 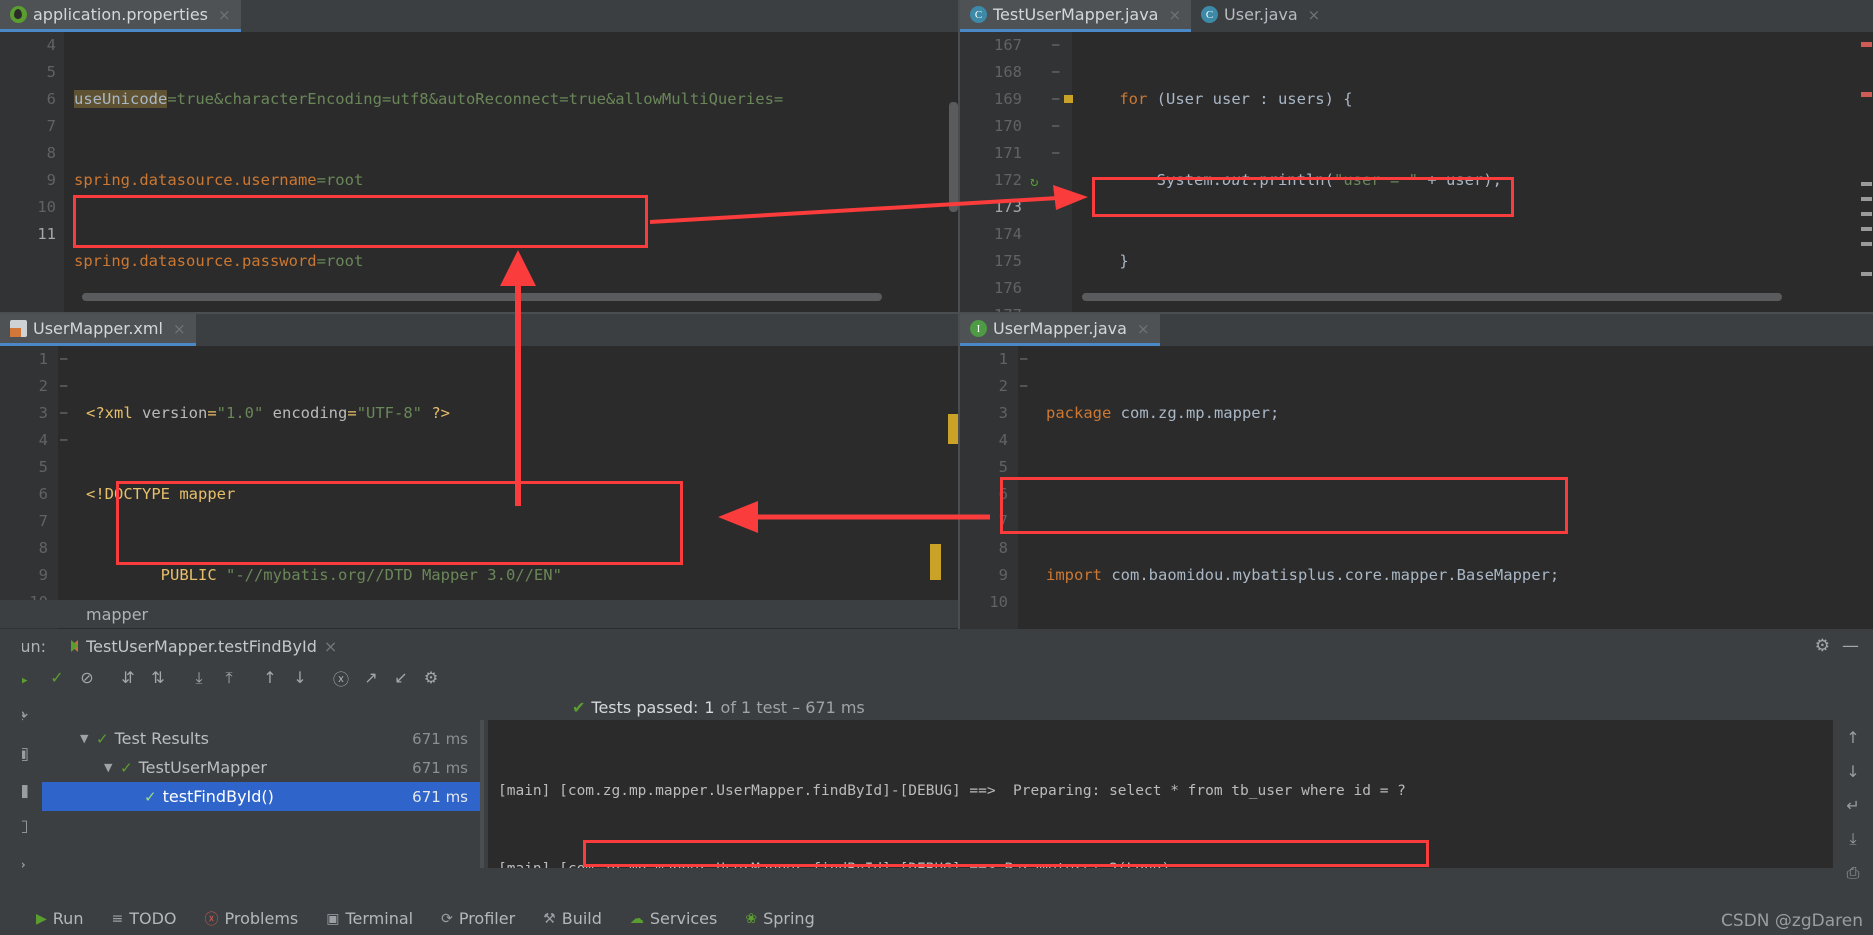 What do you see at coordinates (1857, 646) in the screenshot?
I see `minimize-icon: —` at bounding box center [1857, 646].